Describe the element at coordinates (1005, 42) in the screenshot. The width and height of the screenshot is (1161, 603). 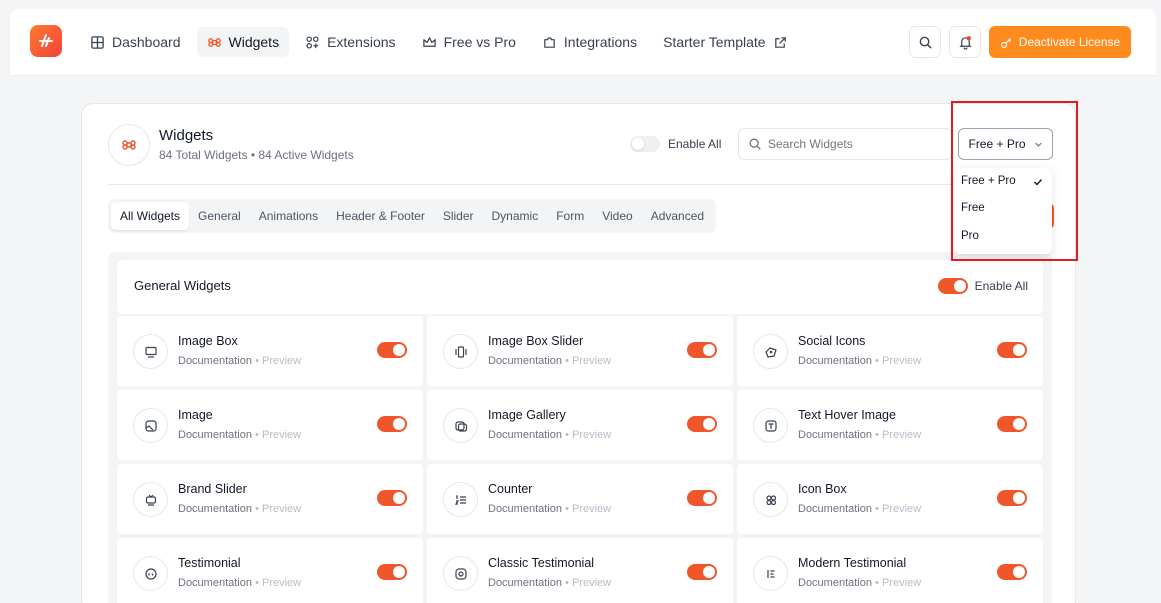
I see `key-icon` at that location.